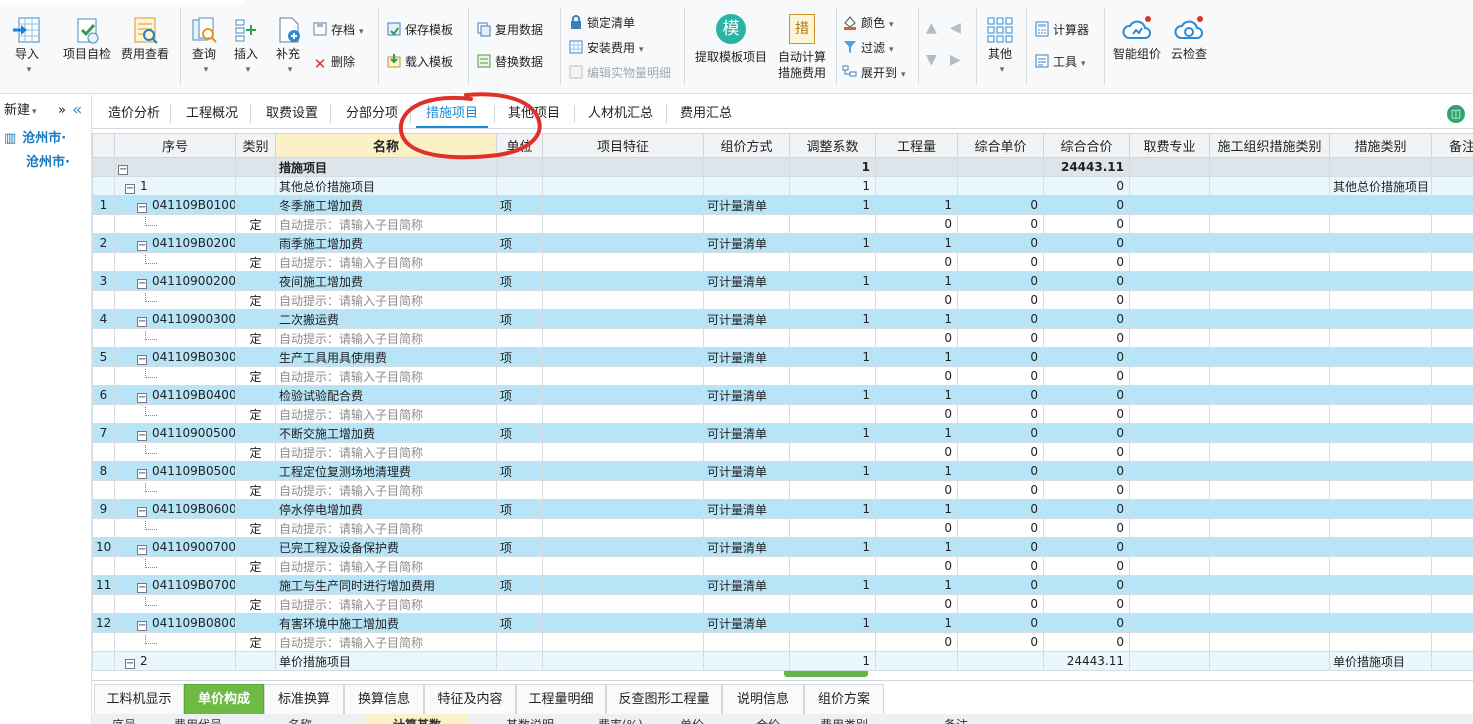 This screenshot has width=1473, height=724. I want to click on unit-cell: 项, so click(519, 547).